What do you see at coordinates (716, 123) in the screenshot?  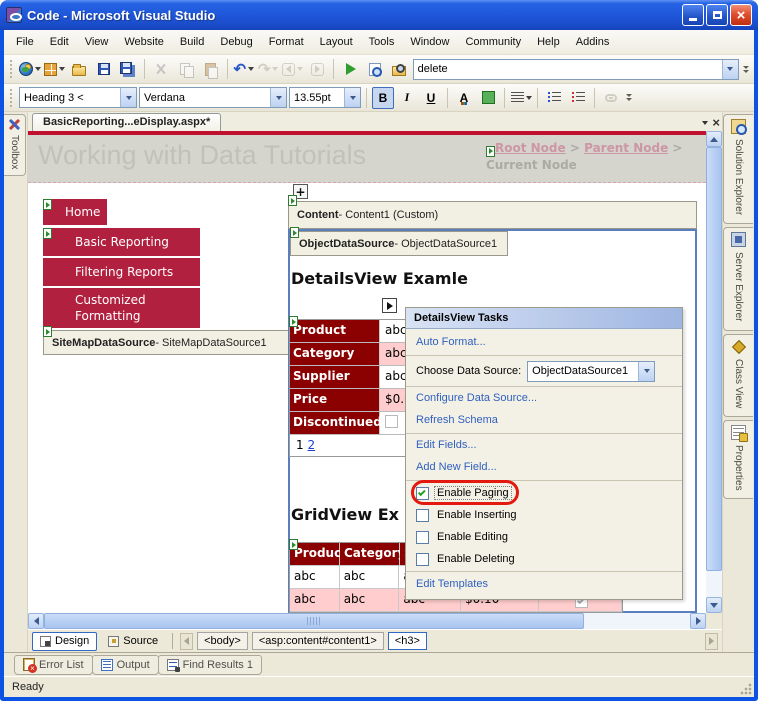 I see `close-document-icon` at bounding box center [716, 123].